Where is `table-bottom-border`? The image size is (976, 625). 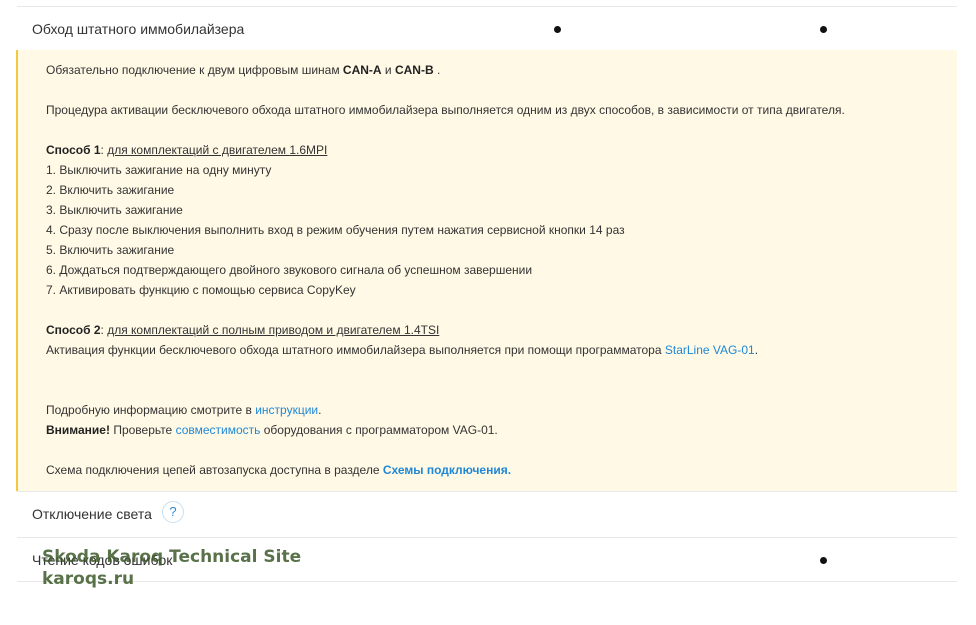 table-bottom-border is located at coordinates (487, 581).